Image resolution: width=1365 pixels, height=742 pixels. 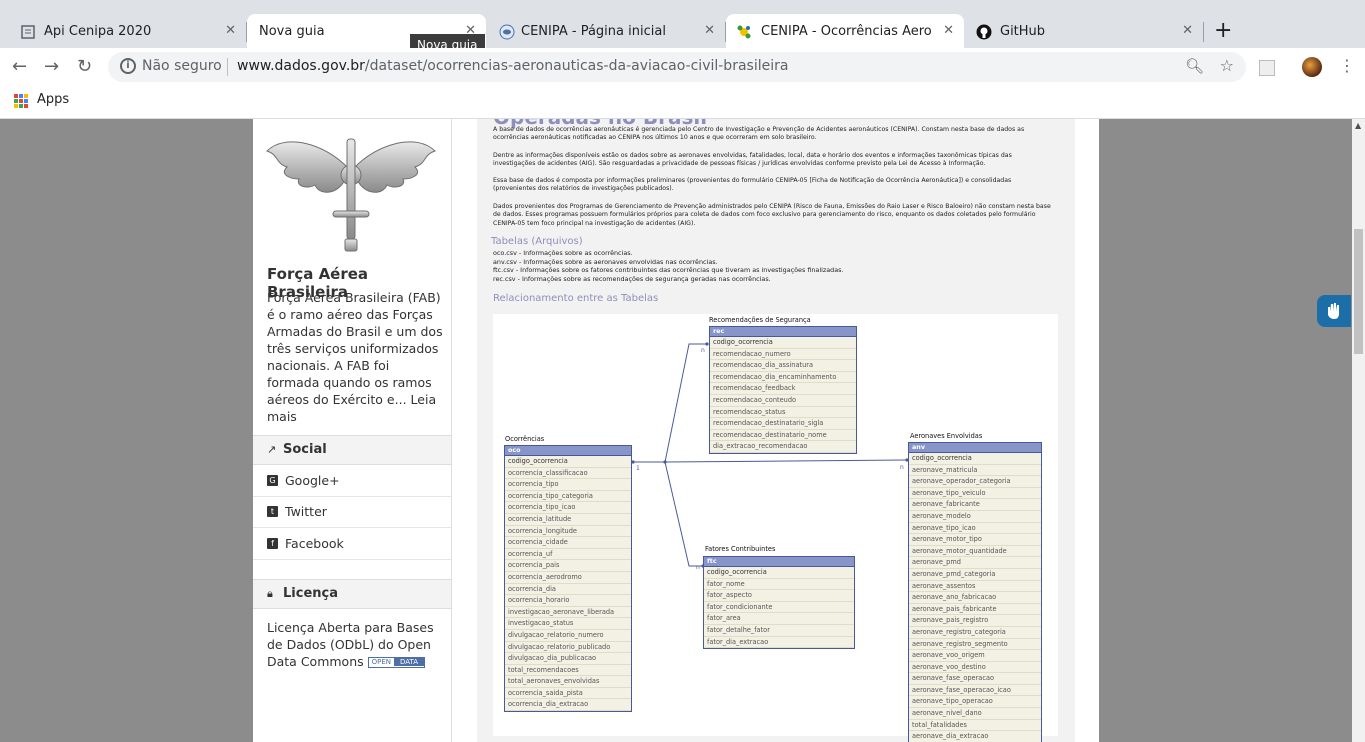 I want to click on entity-field: aeronave_fabricante, so click(x=975, y=505).